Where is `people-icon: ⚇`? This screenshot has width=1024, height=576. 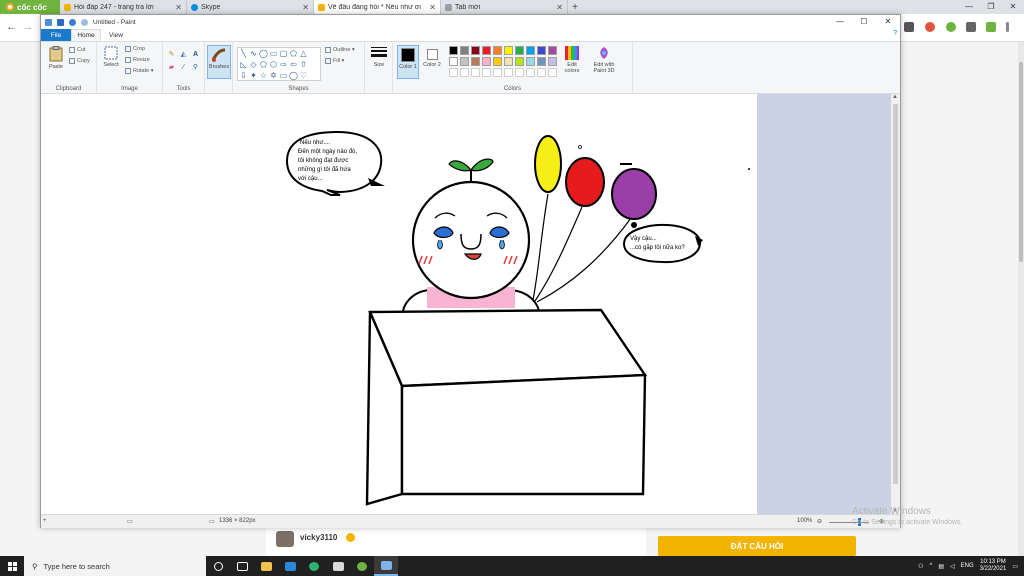 people-icon: ⚇ is located at coordinates (920, 566).